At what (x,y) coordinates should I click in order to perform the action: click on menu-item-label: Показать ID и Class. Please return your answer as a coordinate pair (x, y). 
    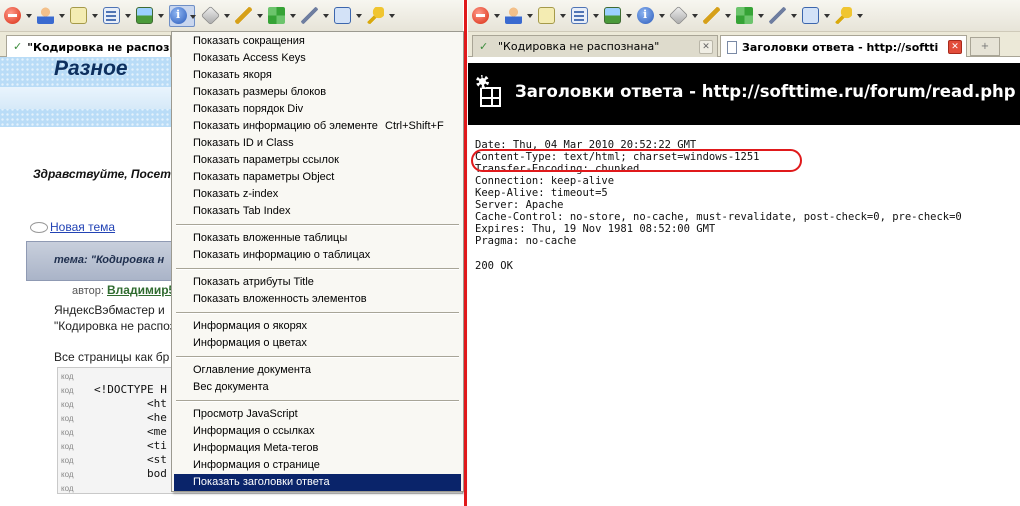
    Looking at the image, I should click on (243, 143).